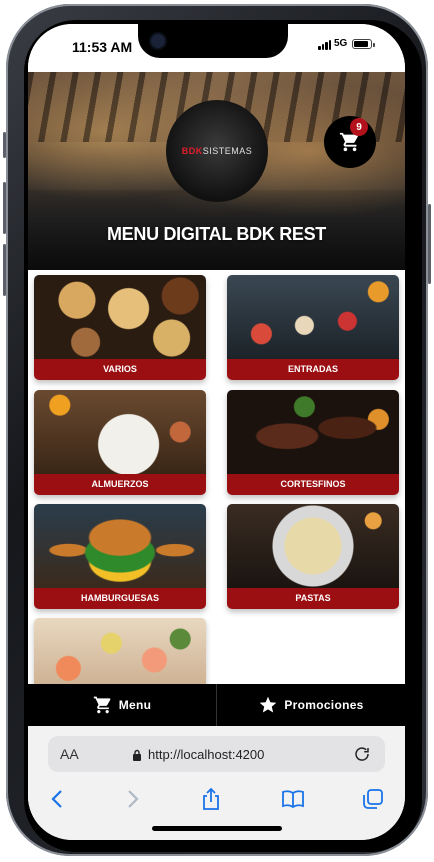 Image resolution: width=434 pixels, height=862 pixels. I want to click on category-label: HAMBURGUESAS, so click(120, 598).